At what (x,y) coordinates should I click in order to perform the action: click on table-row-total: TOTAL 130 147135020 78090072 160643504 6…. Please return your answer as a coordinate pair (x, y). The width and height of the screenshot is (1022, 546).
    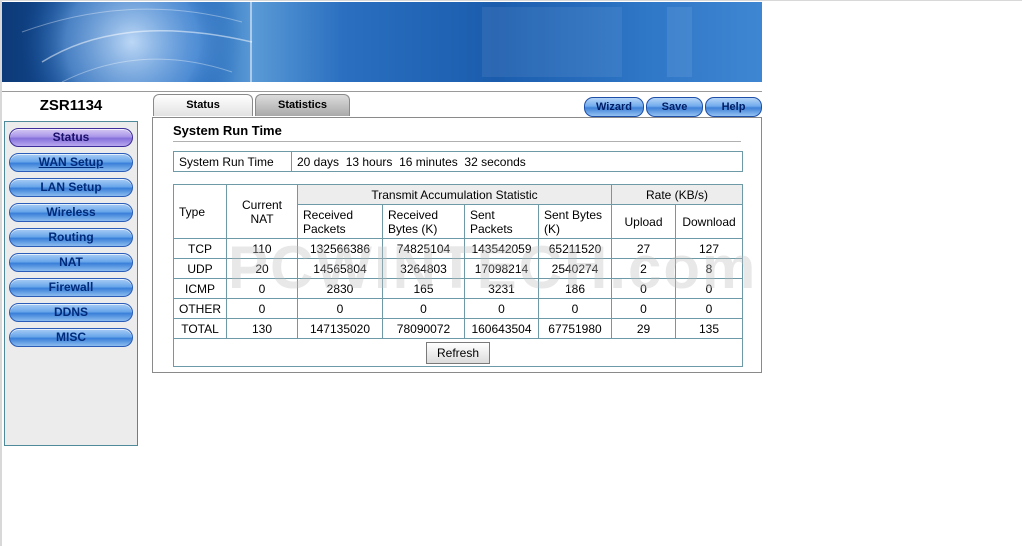
    Looking at the image, I should click on (458, 328).